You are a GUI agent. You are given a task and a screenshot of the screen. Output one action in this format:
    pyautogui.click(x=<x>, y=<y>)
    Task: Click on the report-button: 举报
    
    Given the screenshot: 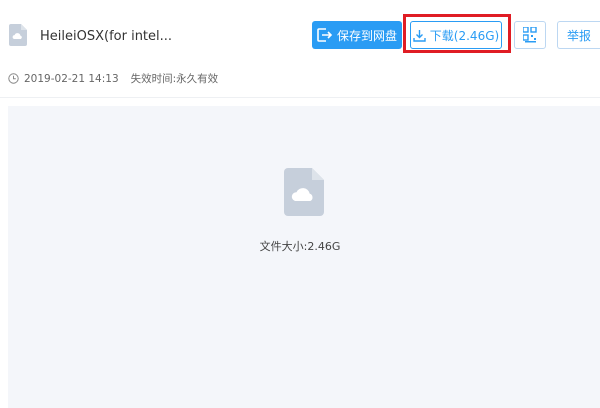 What is the action you would take?
    pyautogui.click(x=578, y=35)
    